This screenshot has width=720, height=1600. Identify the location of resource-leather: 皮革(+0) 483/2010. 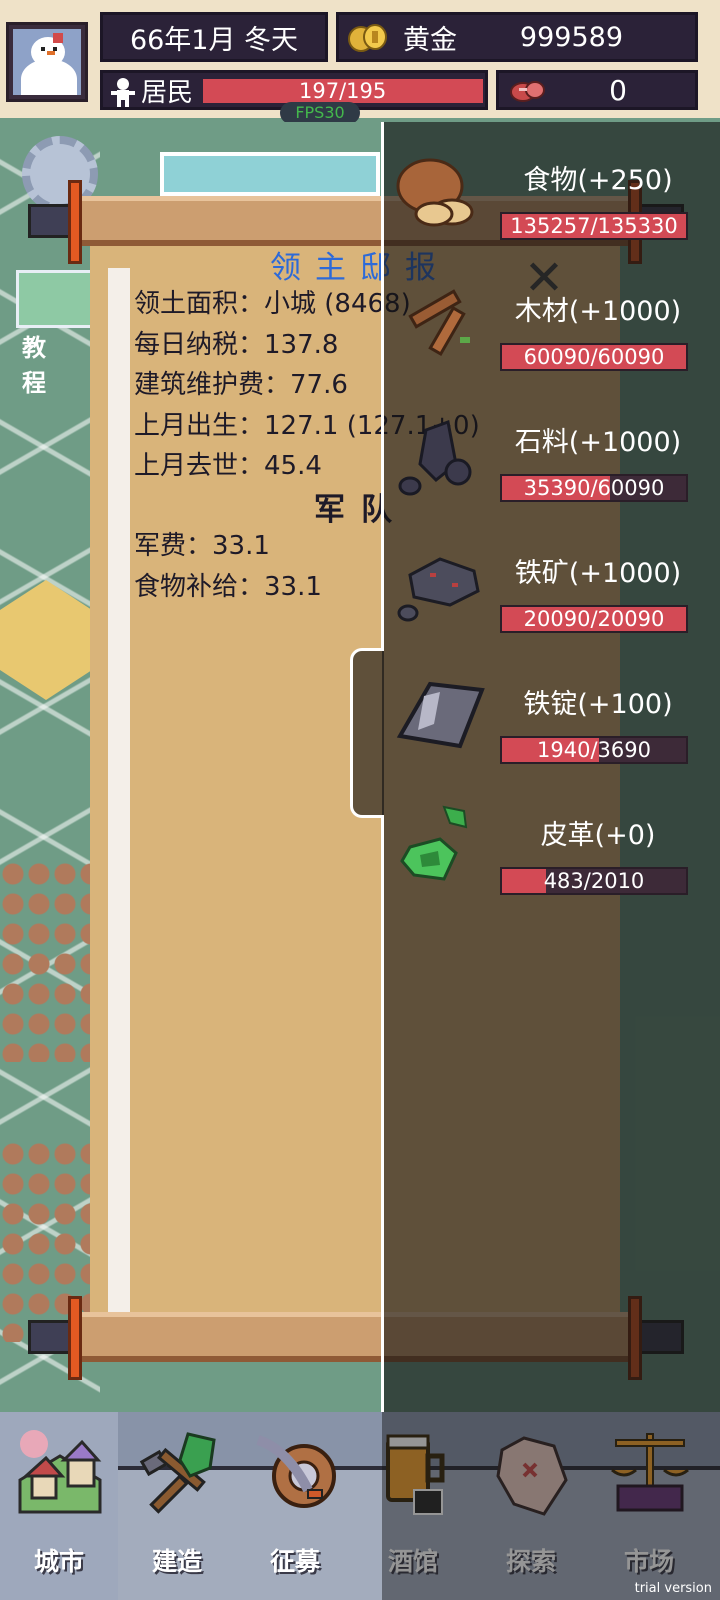
(555, 862).